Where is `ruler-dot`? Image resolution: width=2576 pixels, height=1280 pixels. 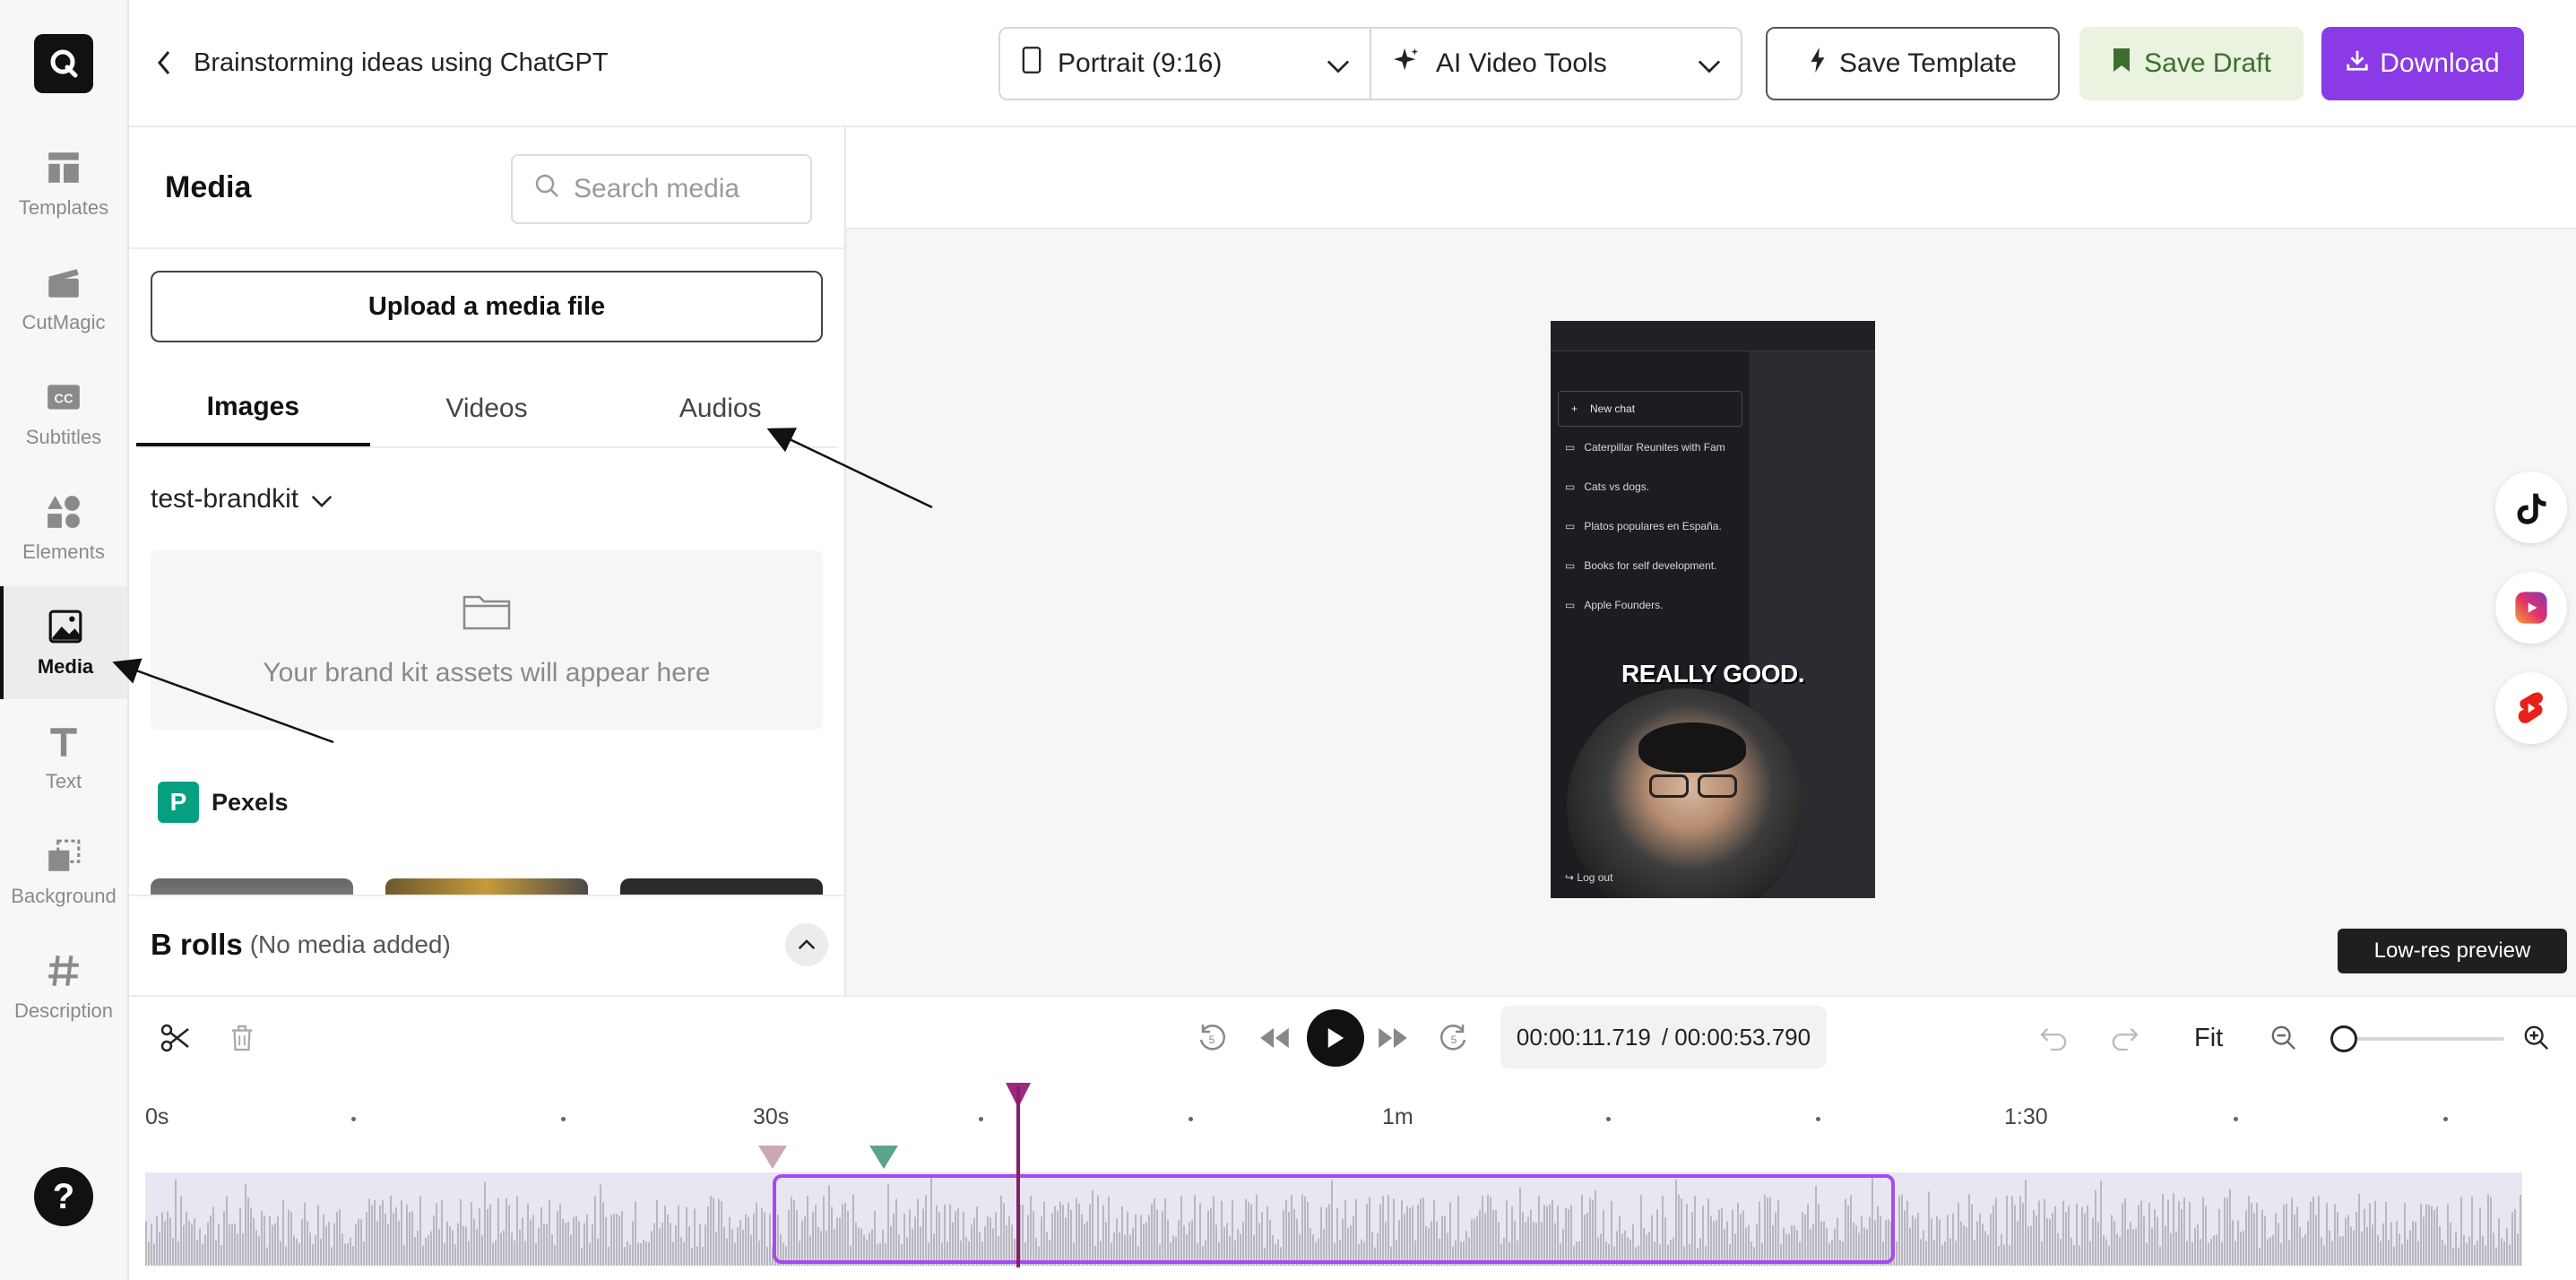 ruler-dot is located at coordinates (1818, 1119).